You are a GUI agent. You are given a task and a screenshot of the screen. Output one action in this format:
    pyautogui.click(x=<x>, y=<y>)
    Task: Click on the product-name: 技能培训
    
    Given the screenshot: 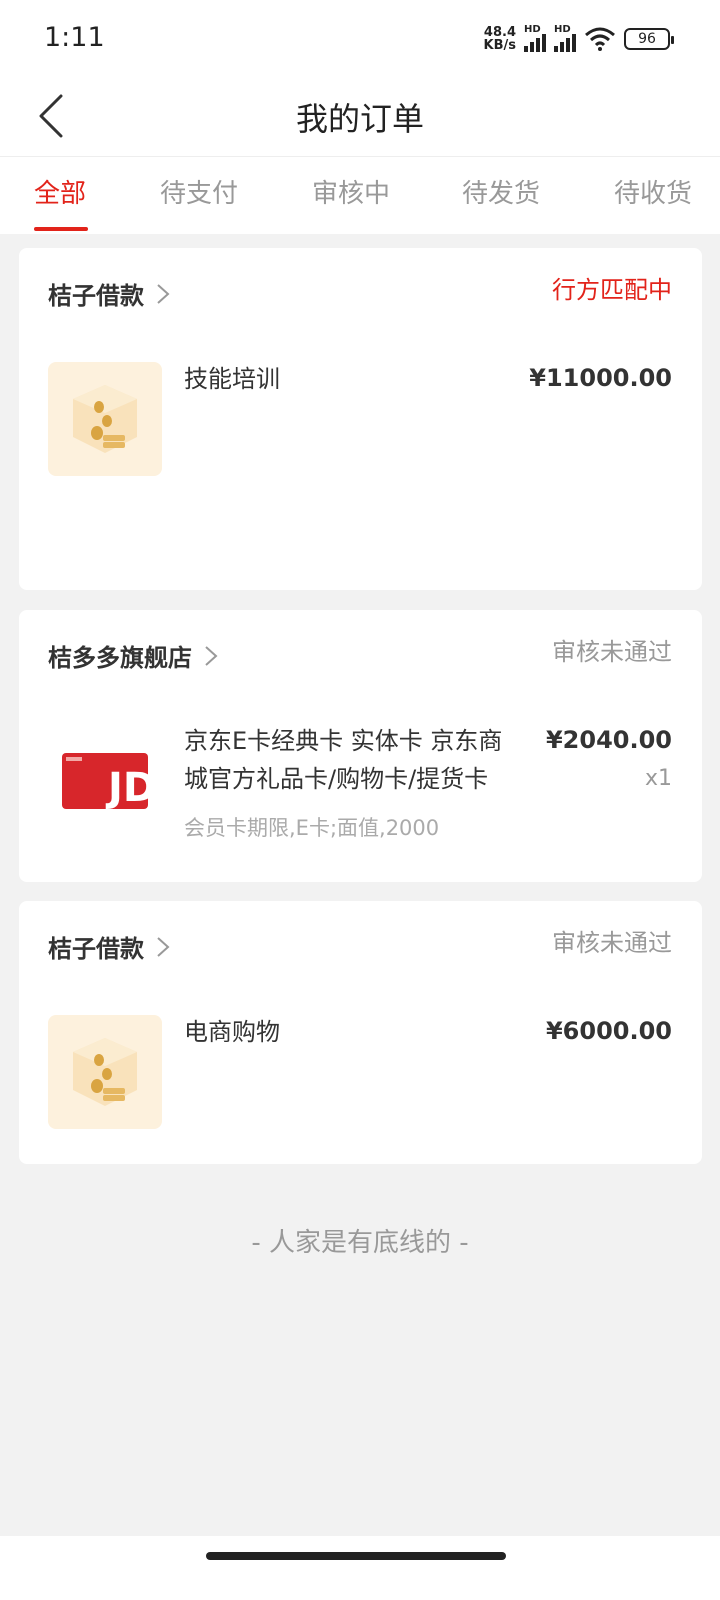 What is the action you would take?
    pyautogui.click(x=232, y=379)
    